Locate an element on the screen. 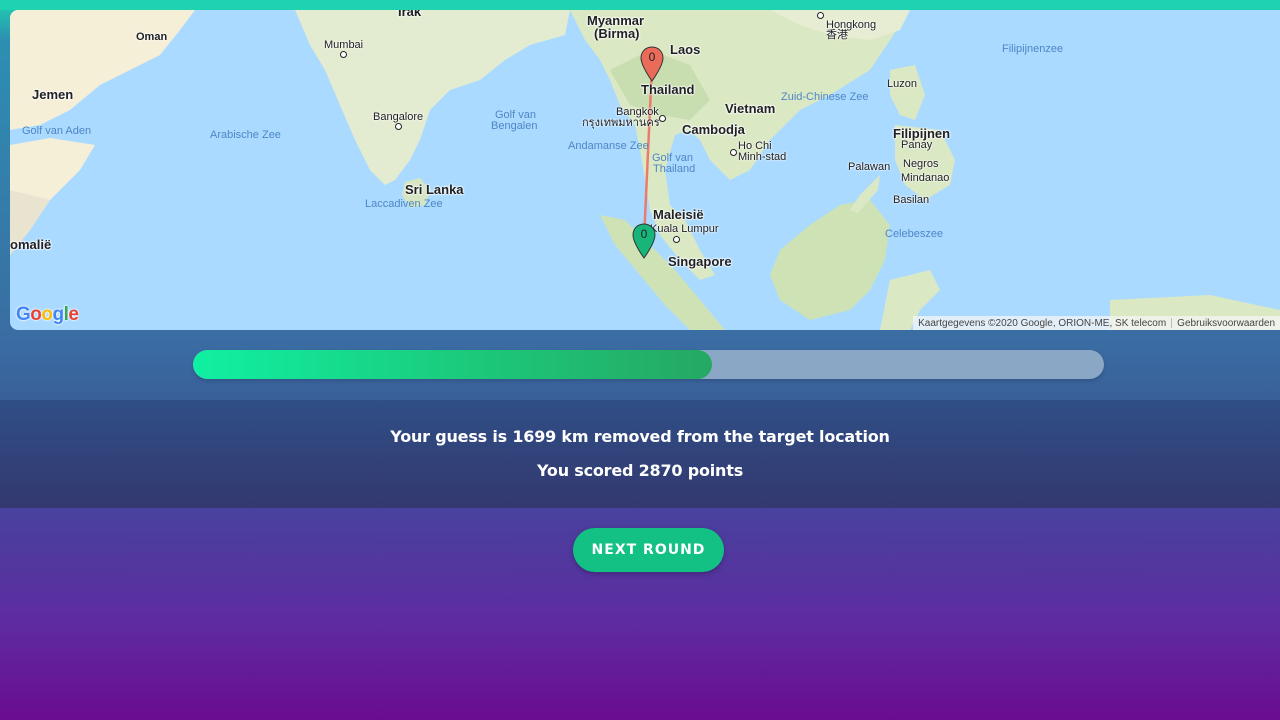 Image resolution: width=1280 pixels, height=720 pixels. map-label-mumbai: Mumbai is located at coordinates (344, 45).